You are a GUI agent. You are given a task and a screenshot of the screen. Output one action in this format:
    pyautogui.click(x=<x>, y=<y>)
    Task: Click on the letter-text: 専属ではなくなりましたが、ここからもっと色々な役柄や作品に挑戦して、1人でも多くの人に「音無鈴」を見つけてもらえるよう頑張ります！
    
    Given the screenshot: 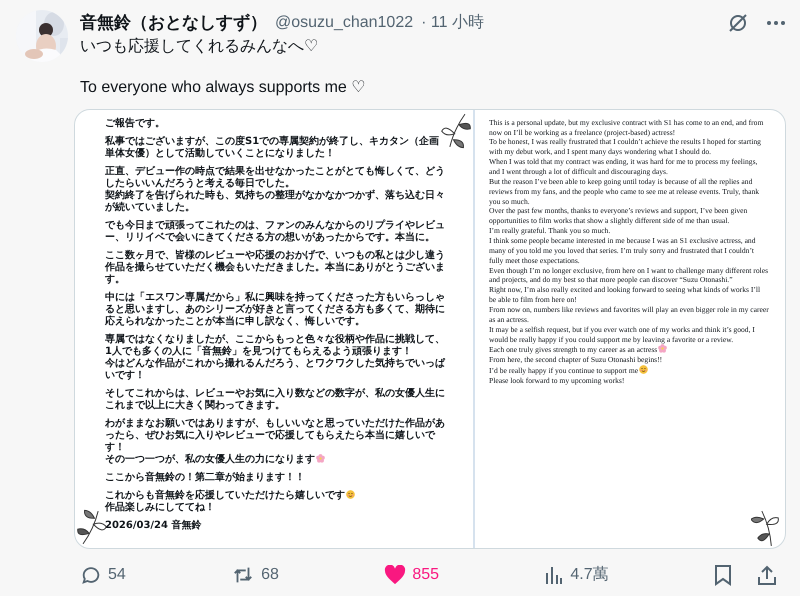 What is the action you would take?
    pyautogui.click(x=275, y=345)
    